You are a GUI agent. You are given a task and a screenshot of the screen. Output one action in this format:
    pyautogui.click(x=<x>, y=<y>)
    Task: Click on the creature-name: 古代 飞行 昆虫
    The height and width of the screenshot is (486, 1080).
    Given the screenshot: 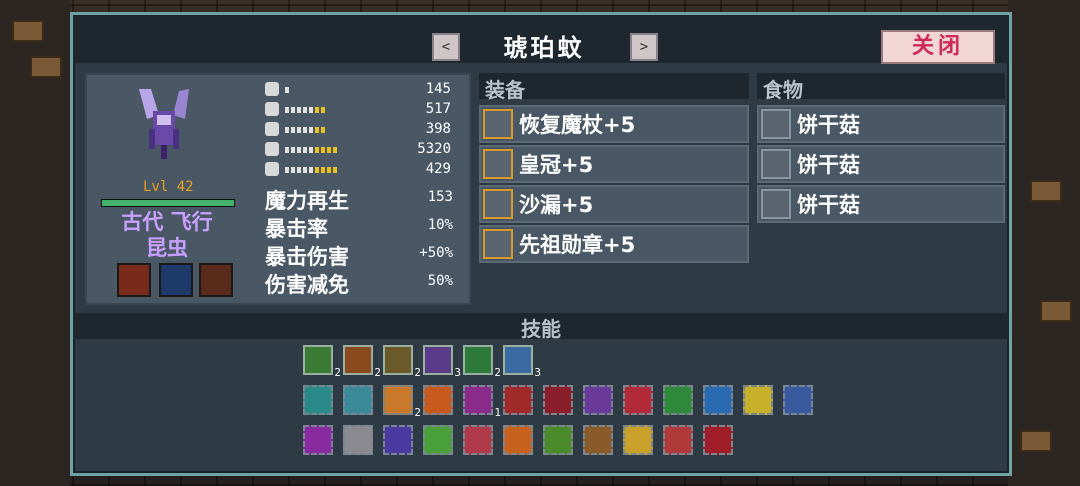 What is the action you would take?
    pyautogui.click(x=167, y=235)
    